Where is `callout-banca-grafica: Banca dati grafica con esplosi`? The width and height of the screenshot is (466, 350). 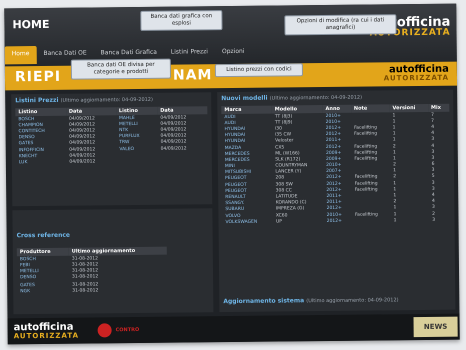
callout-banca-grafica: Banca dati grafica con esplosi is located at coordinates (181, 20).